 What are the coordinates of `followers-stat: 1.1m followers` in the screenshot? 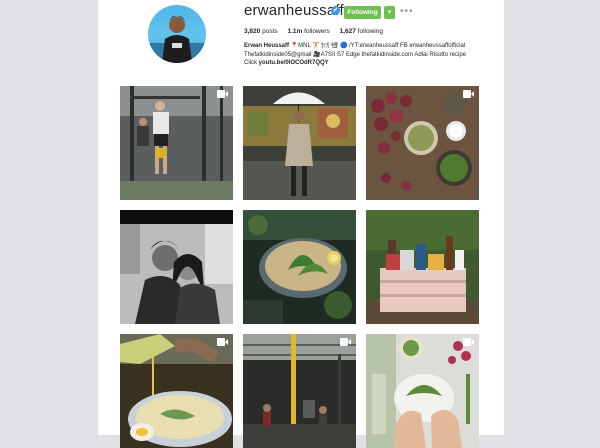 It's located at (308, 31).